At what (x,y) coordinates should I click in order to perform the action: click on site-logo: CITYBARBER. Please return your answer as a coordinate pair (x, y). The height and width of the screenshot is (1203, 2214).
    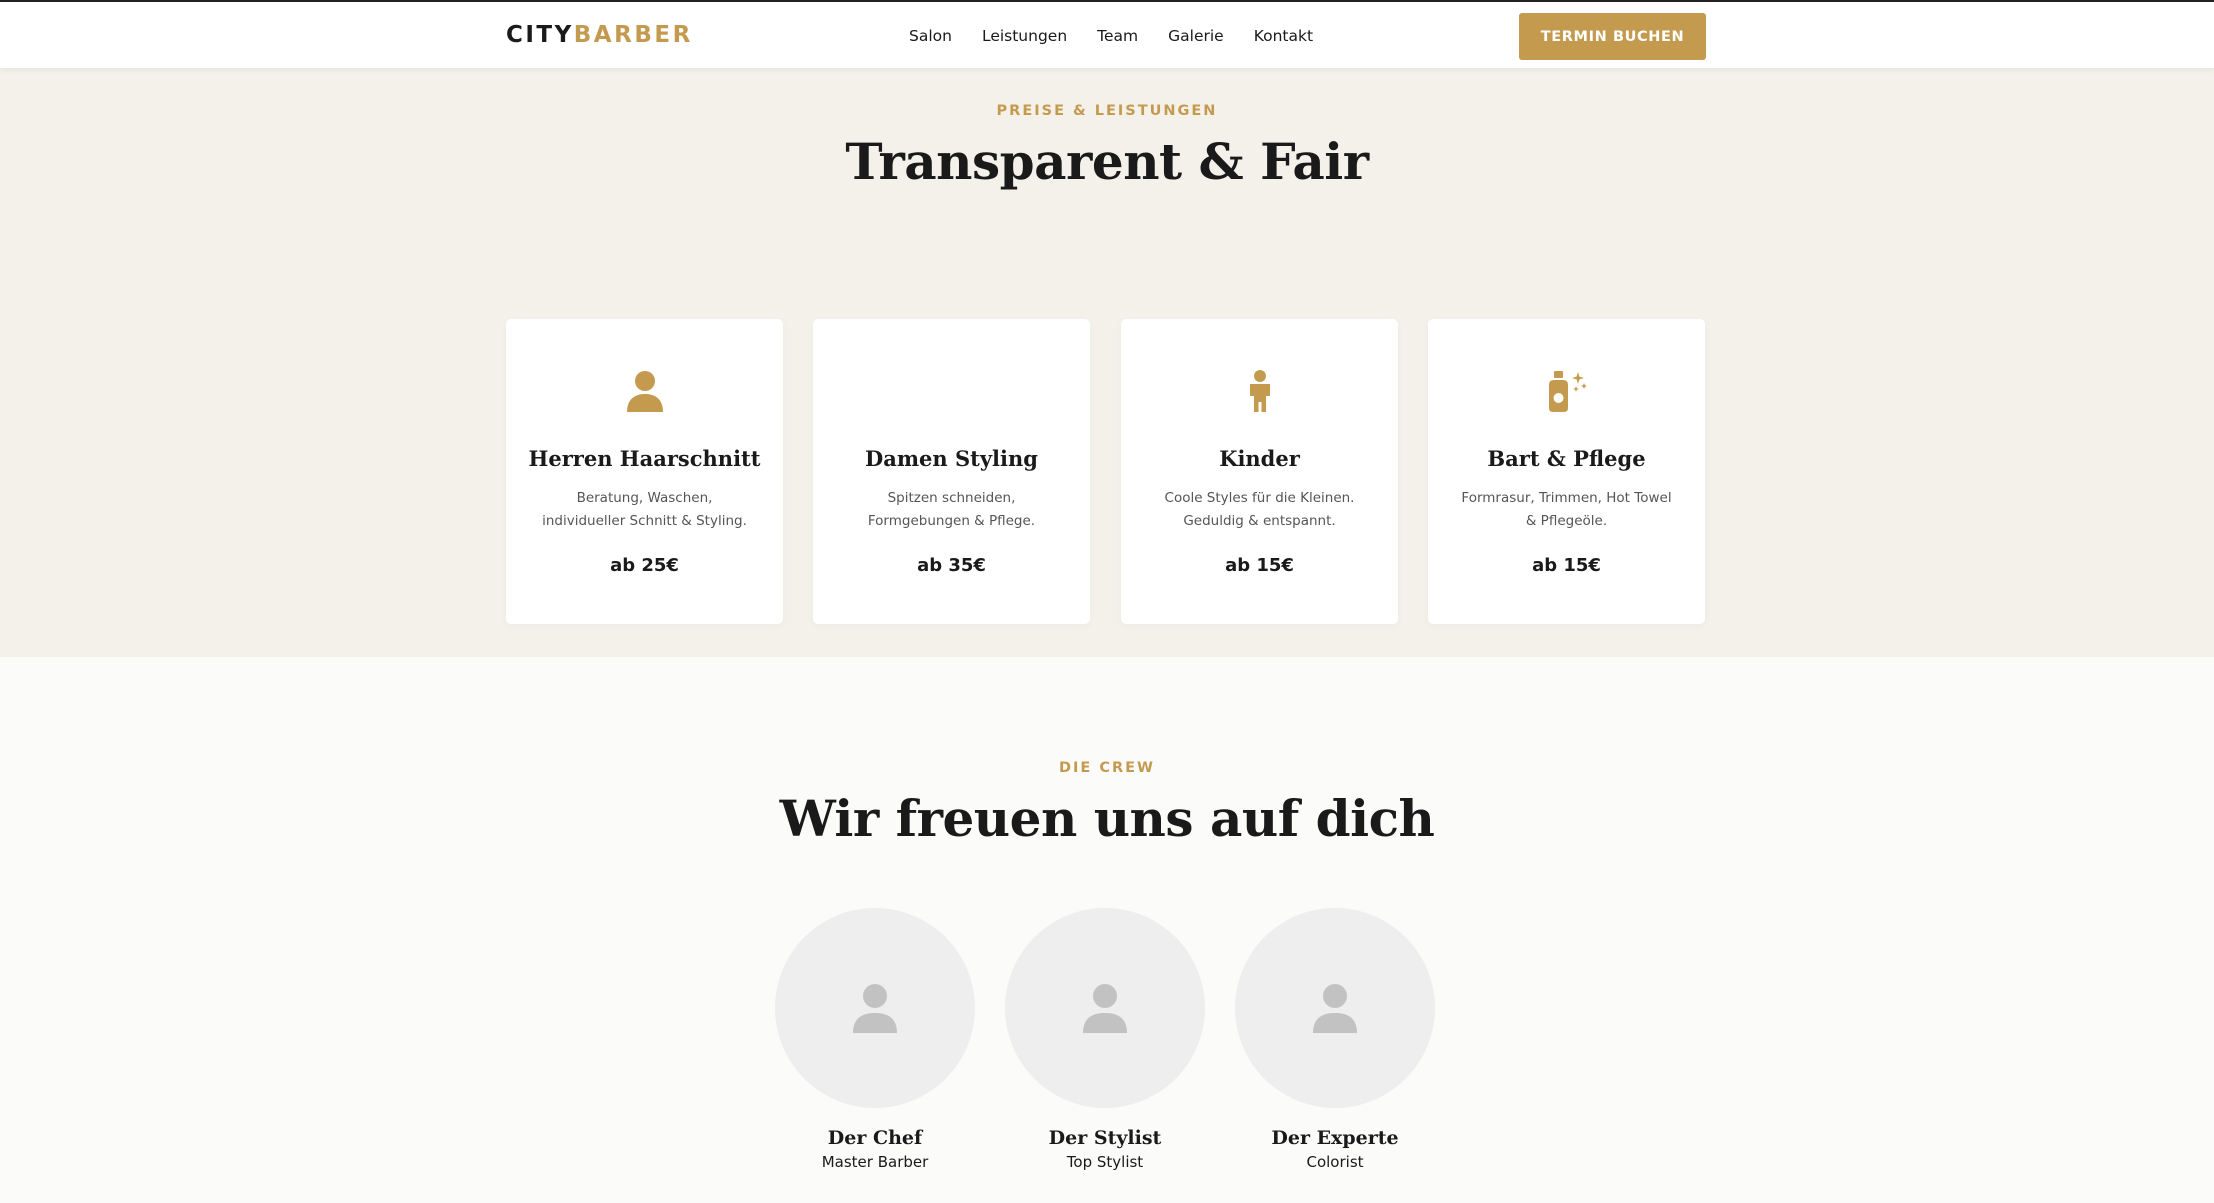
    Looking at the image, I should click on (599, 35).